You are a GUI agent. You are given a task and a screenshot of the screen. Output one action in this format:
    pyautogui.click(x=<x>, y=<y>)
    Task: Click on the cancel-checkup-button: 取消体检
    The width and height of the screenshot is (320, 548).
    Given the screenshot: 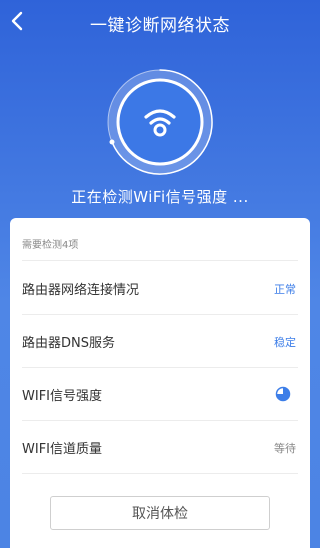 What is the action you would take?
    pyautogui.click(x=160, y=513)
    